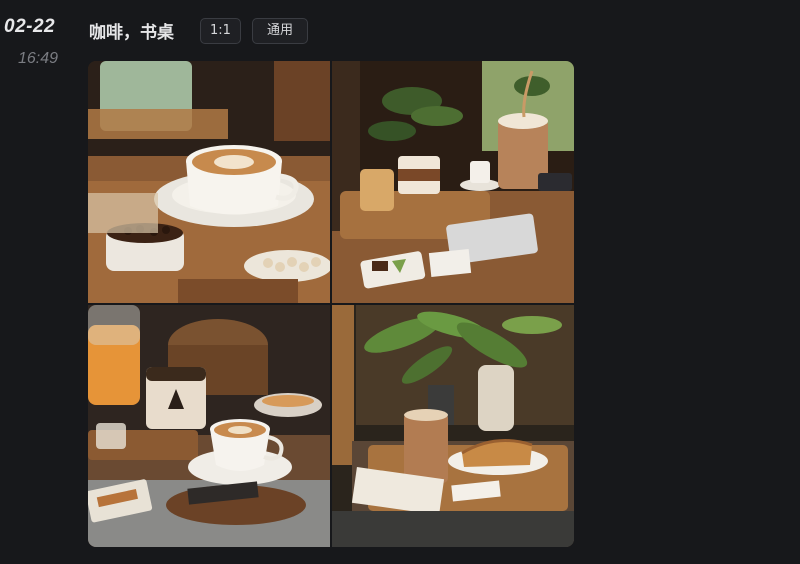 The height and width of the screenshot is (564, 800). Describe the element at coordinates (30, 26) in the screenshot. I see `date-label: 02-22` at that location.